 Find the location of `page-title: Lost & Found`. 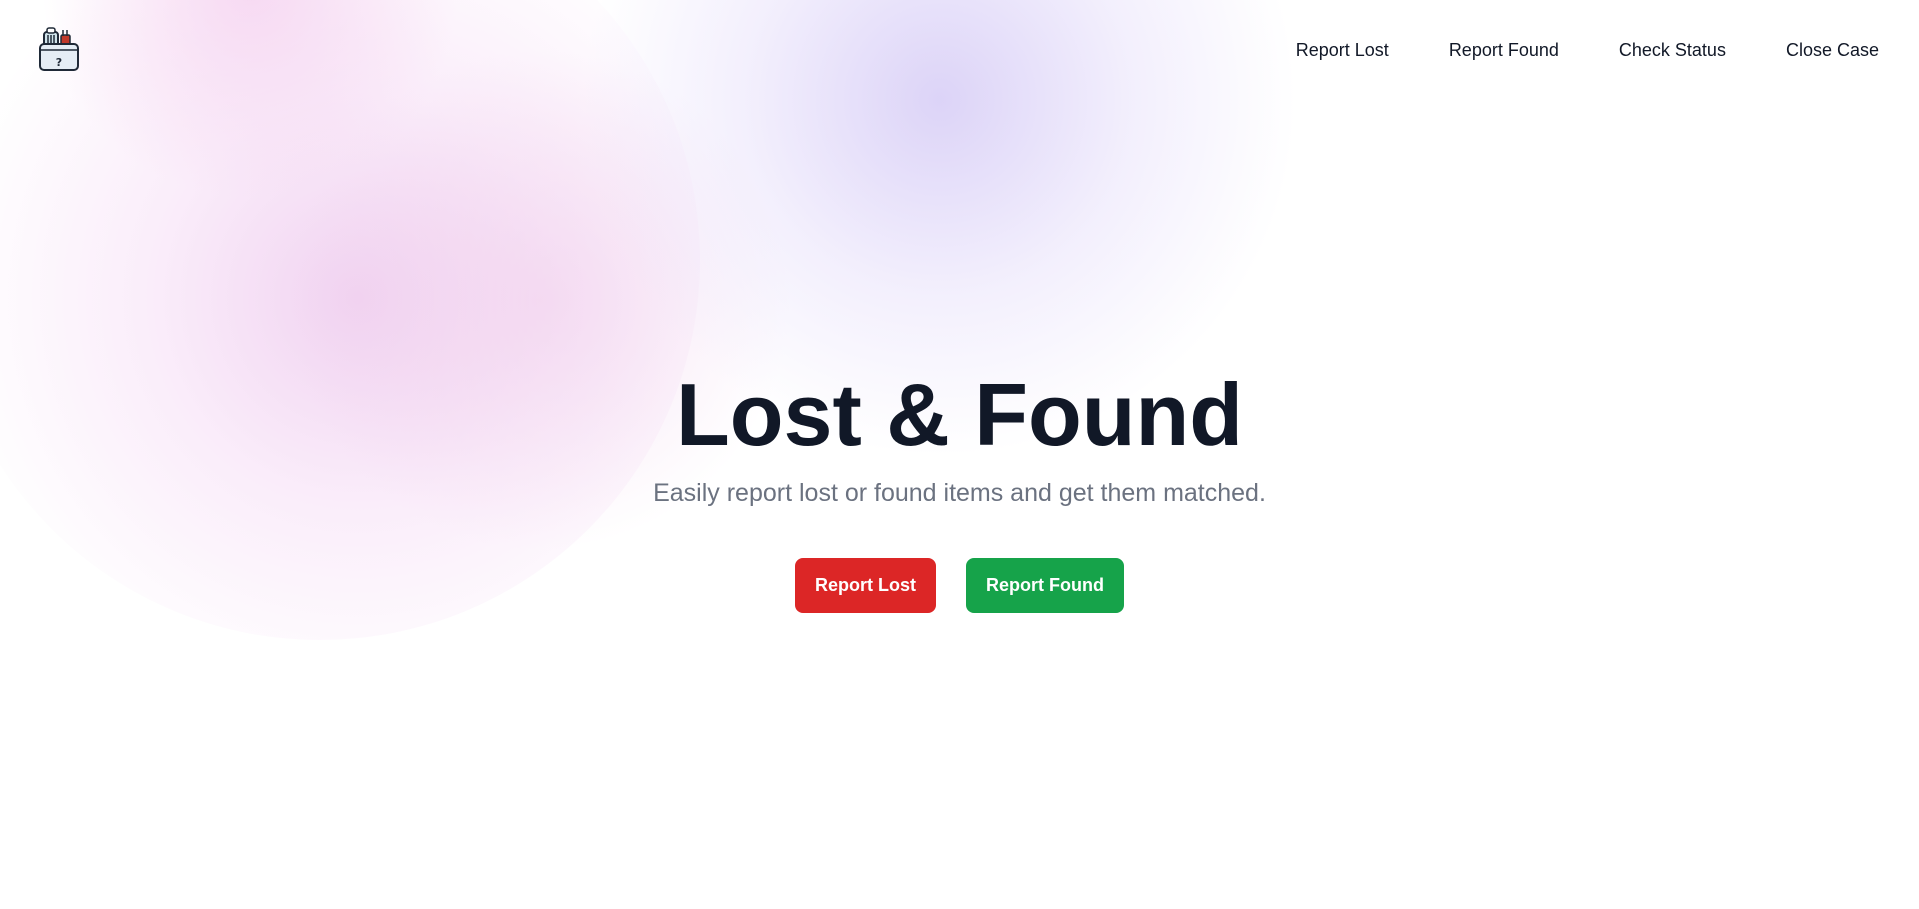

page-title: Lost & Found is located at coordinates (959, 414).